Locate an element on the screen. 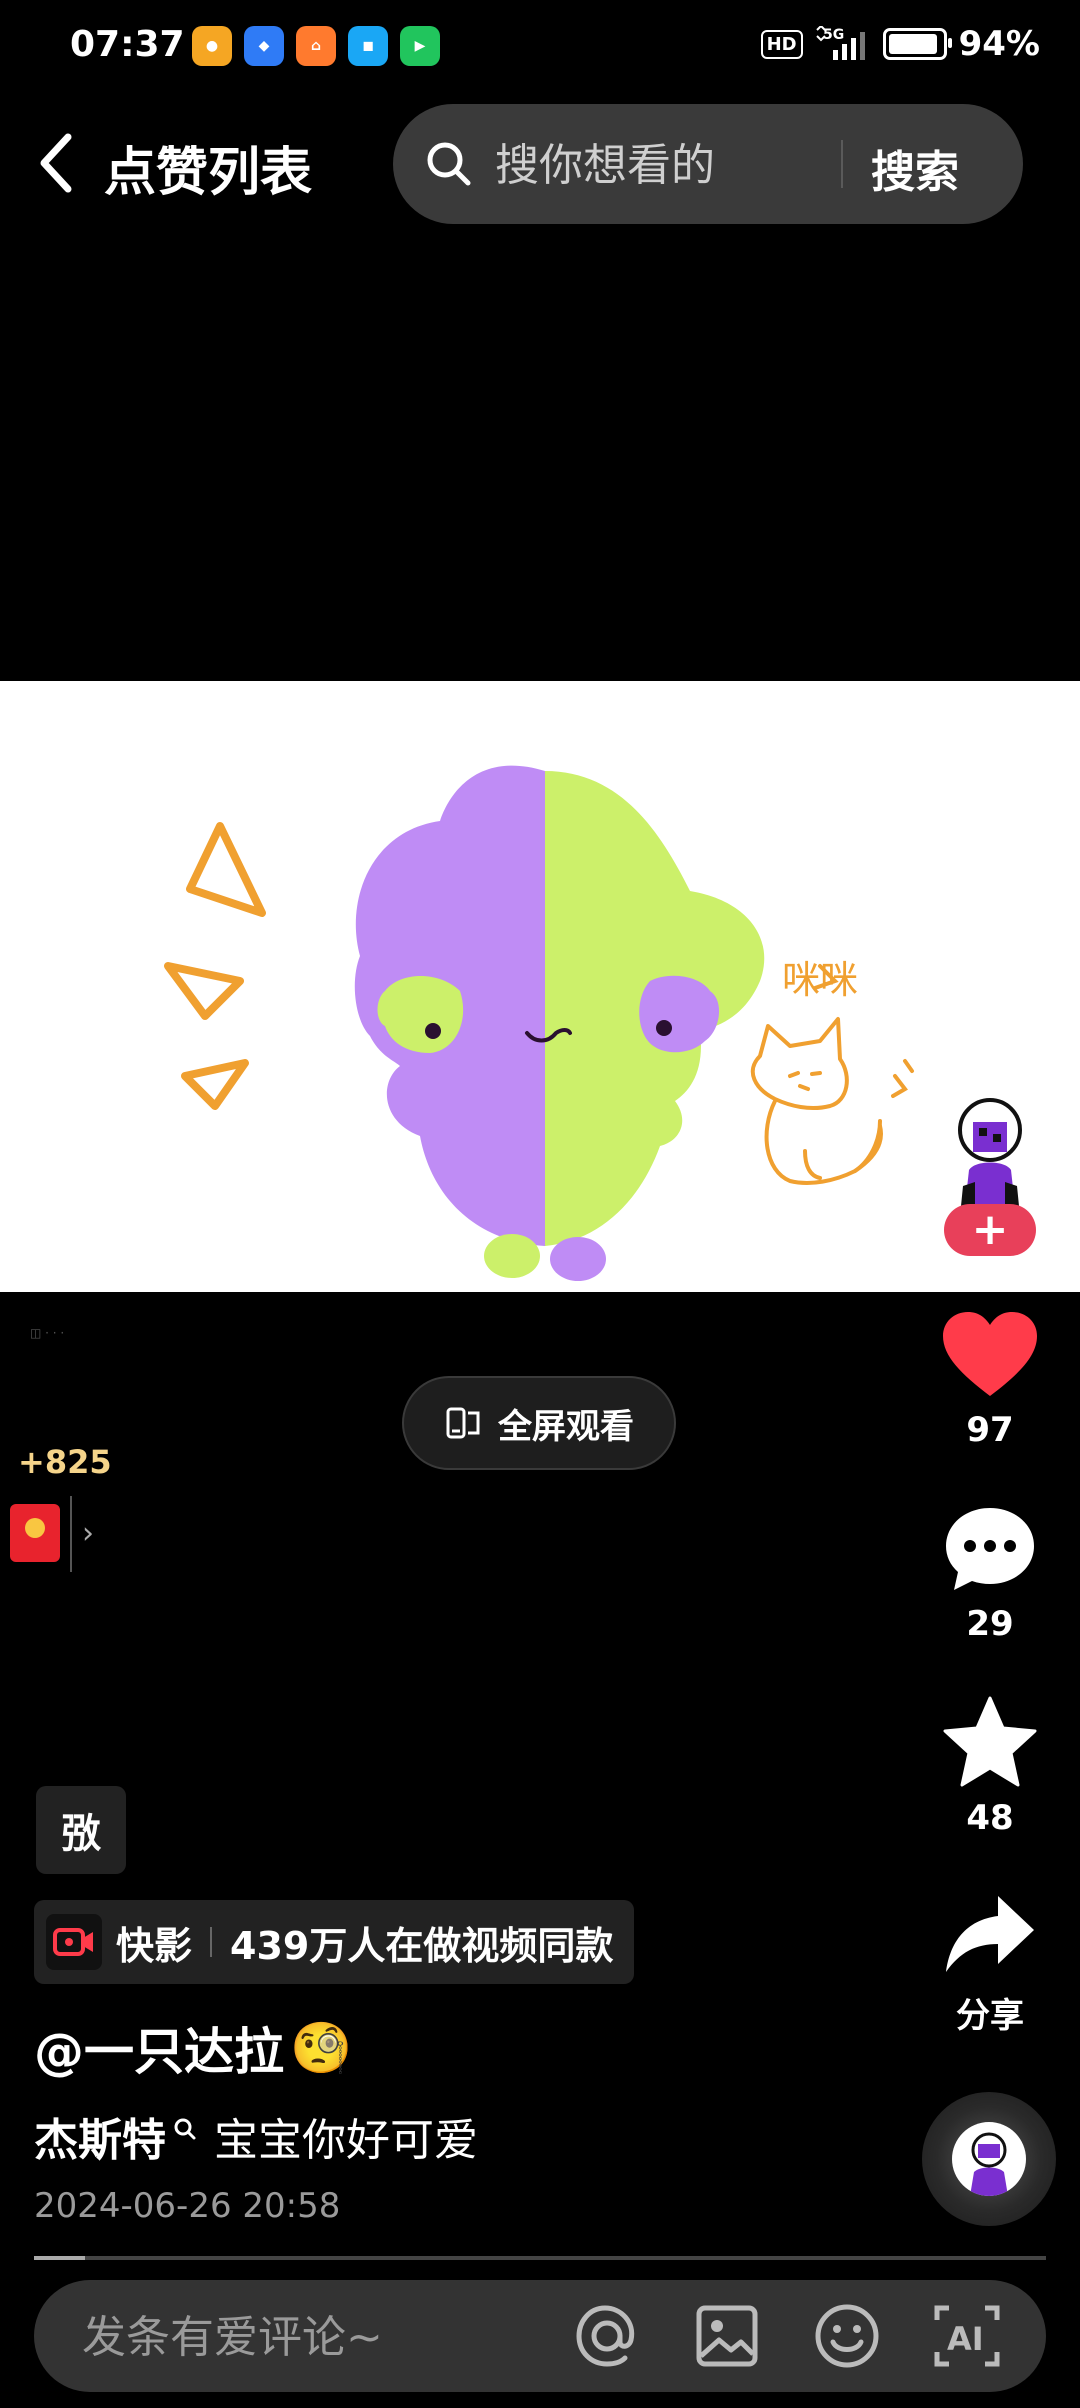 This screenshot has height=2408, width=1080. comment-count: 29 is located at coordinates (990, 1624).